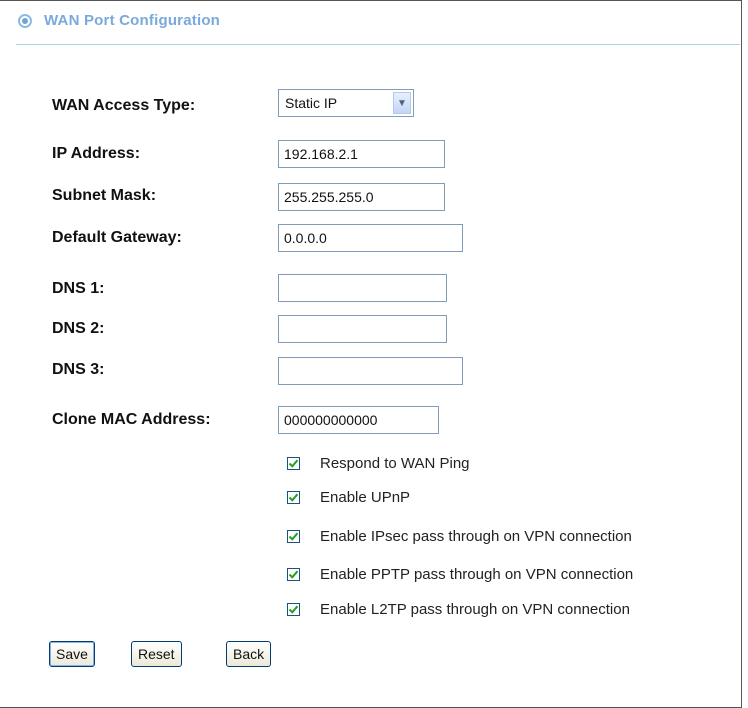  I want to click on reset-button: Reset, so click(156, 654).